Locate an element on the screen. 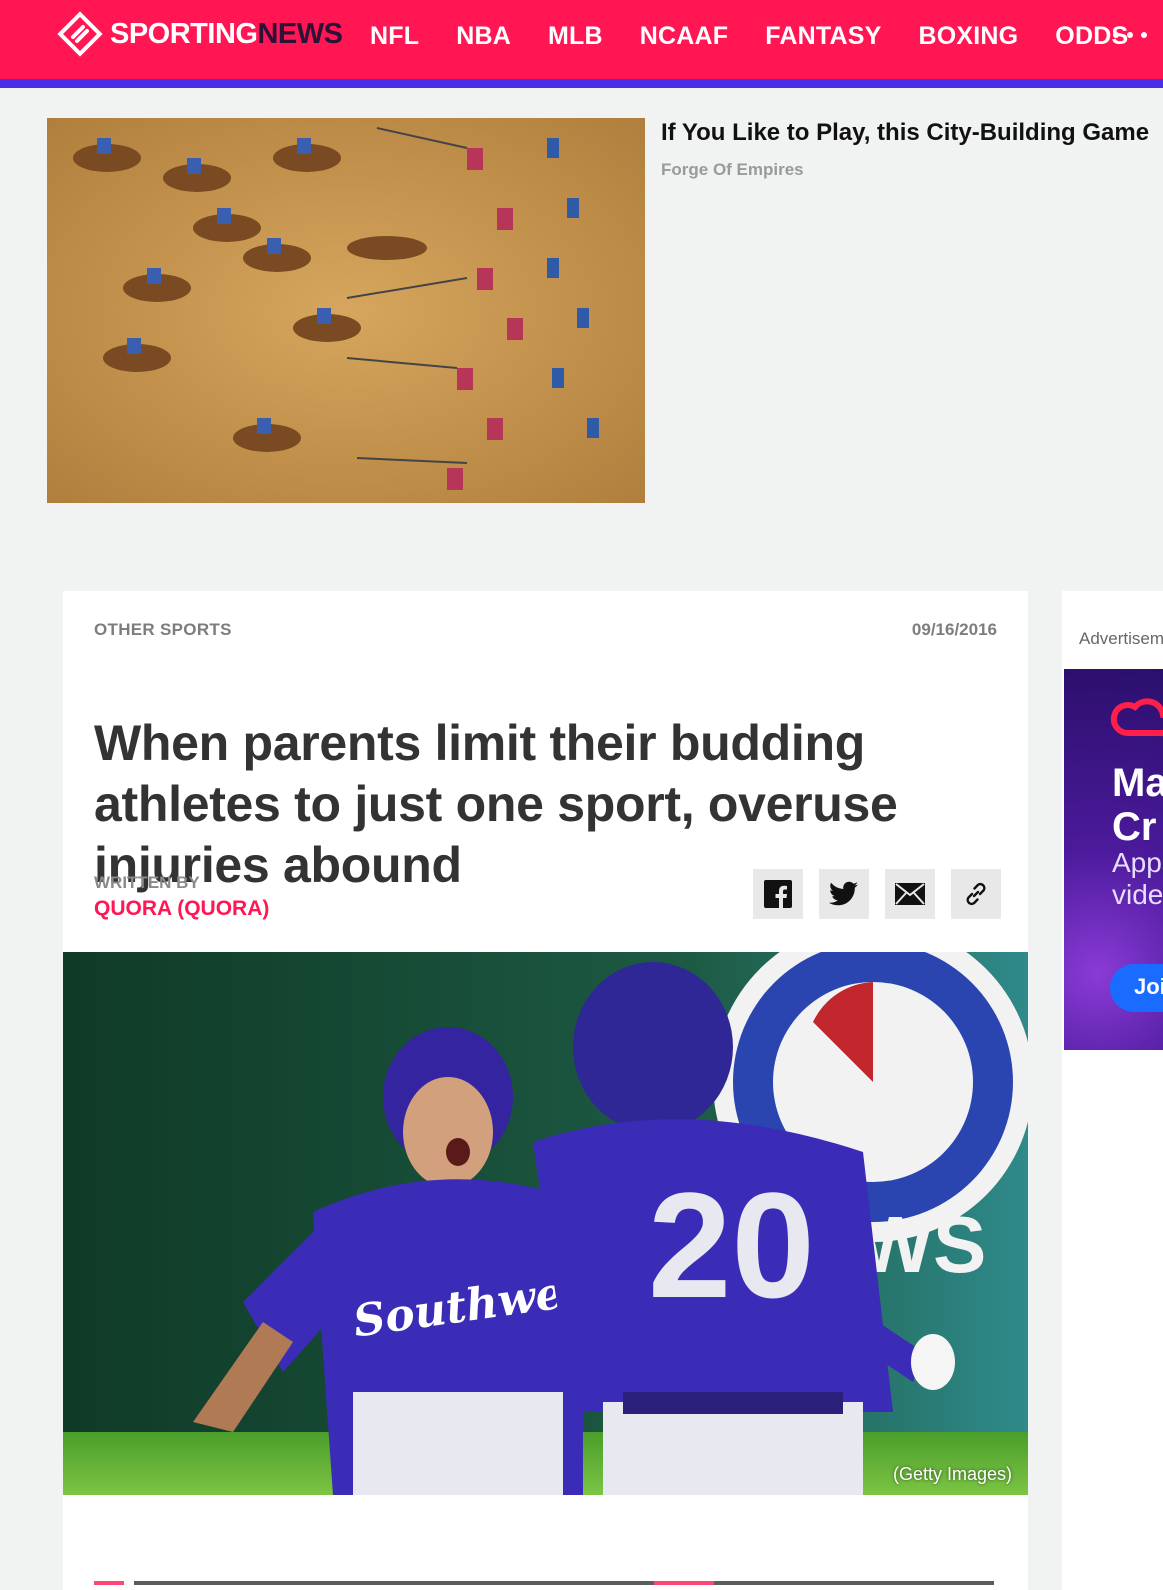 This screenshot has width=1163, height=1590. promo-image is located at coordinates (346, 310).